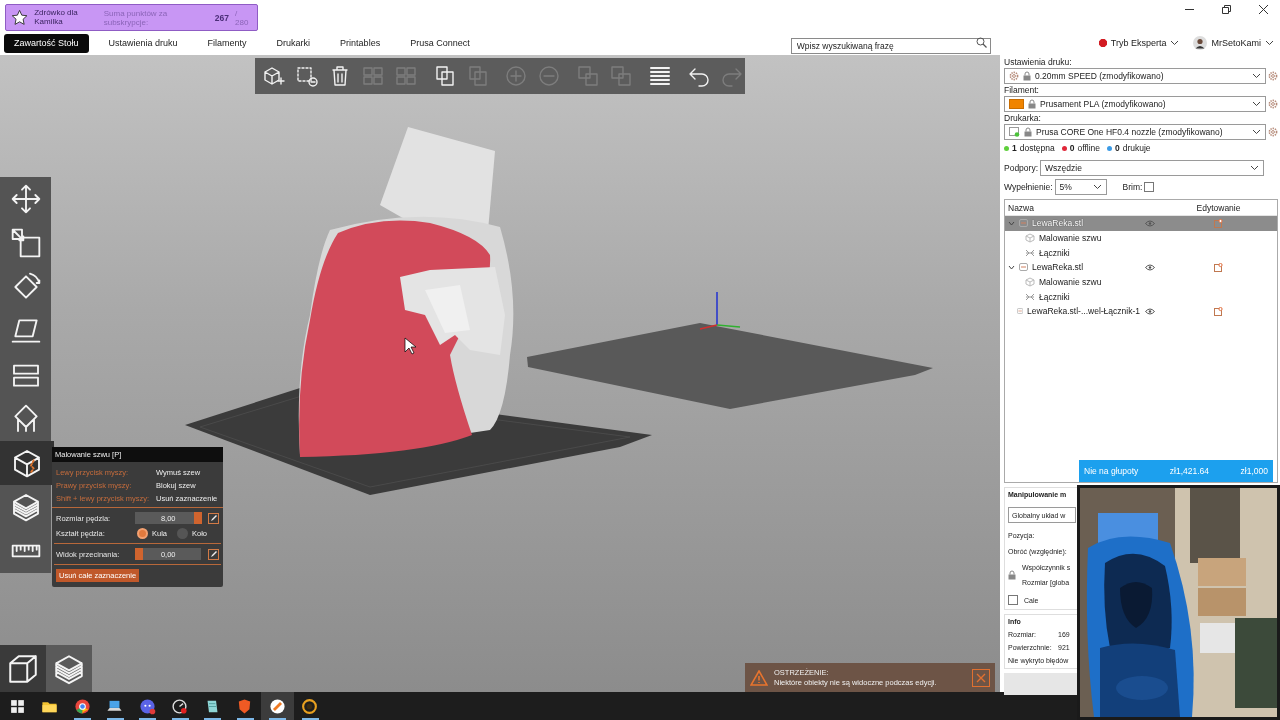 The image size is (1280, 720). I want to click on chat-icon, so click(147, 706).